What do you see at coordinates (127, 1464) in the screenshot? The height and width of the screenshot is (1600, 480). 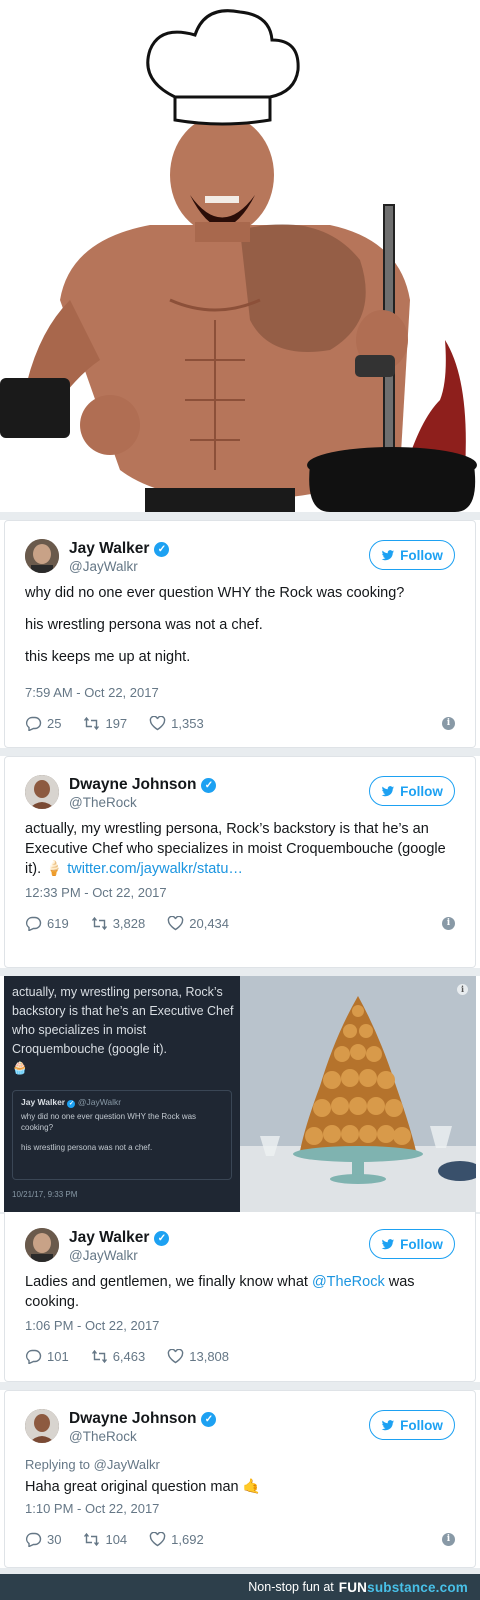 I see `reply-to-link: @JayWalkr` at bounding box center [127, 1464].